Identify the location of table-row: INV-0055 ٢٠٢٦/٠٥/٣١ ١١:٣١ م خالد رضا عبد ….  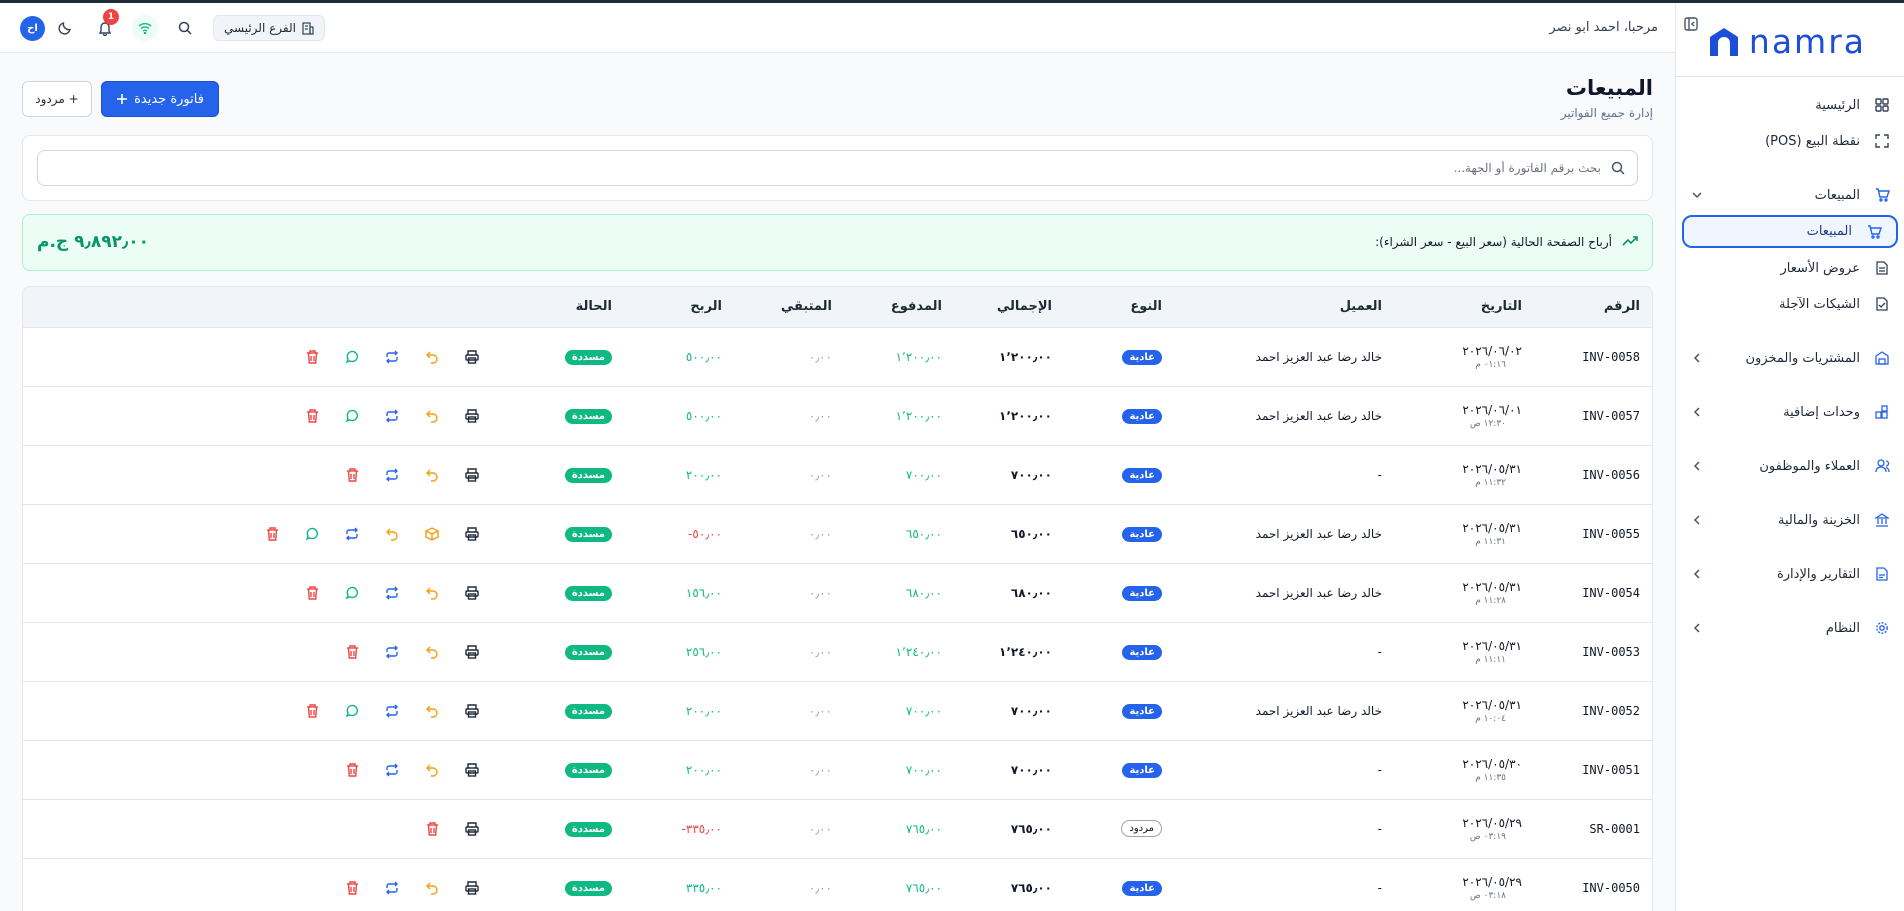
(837, 533).